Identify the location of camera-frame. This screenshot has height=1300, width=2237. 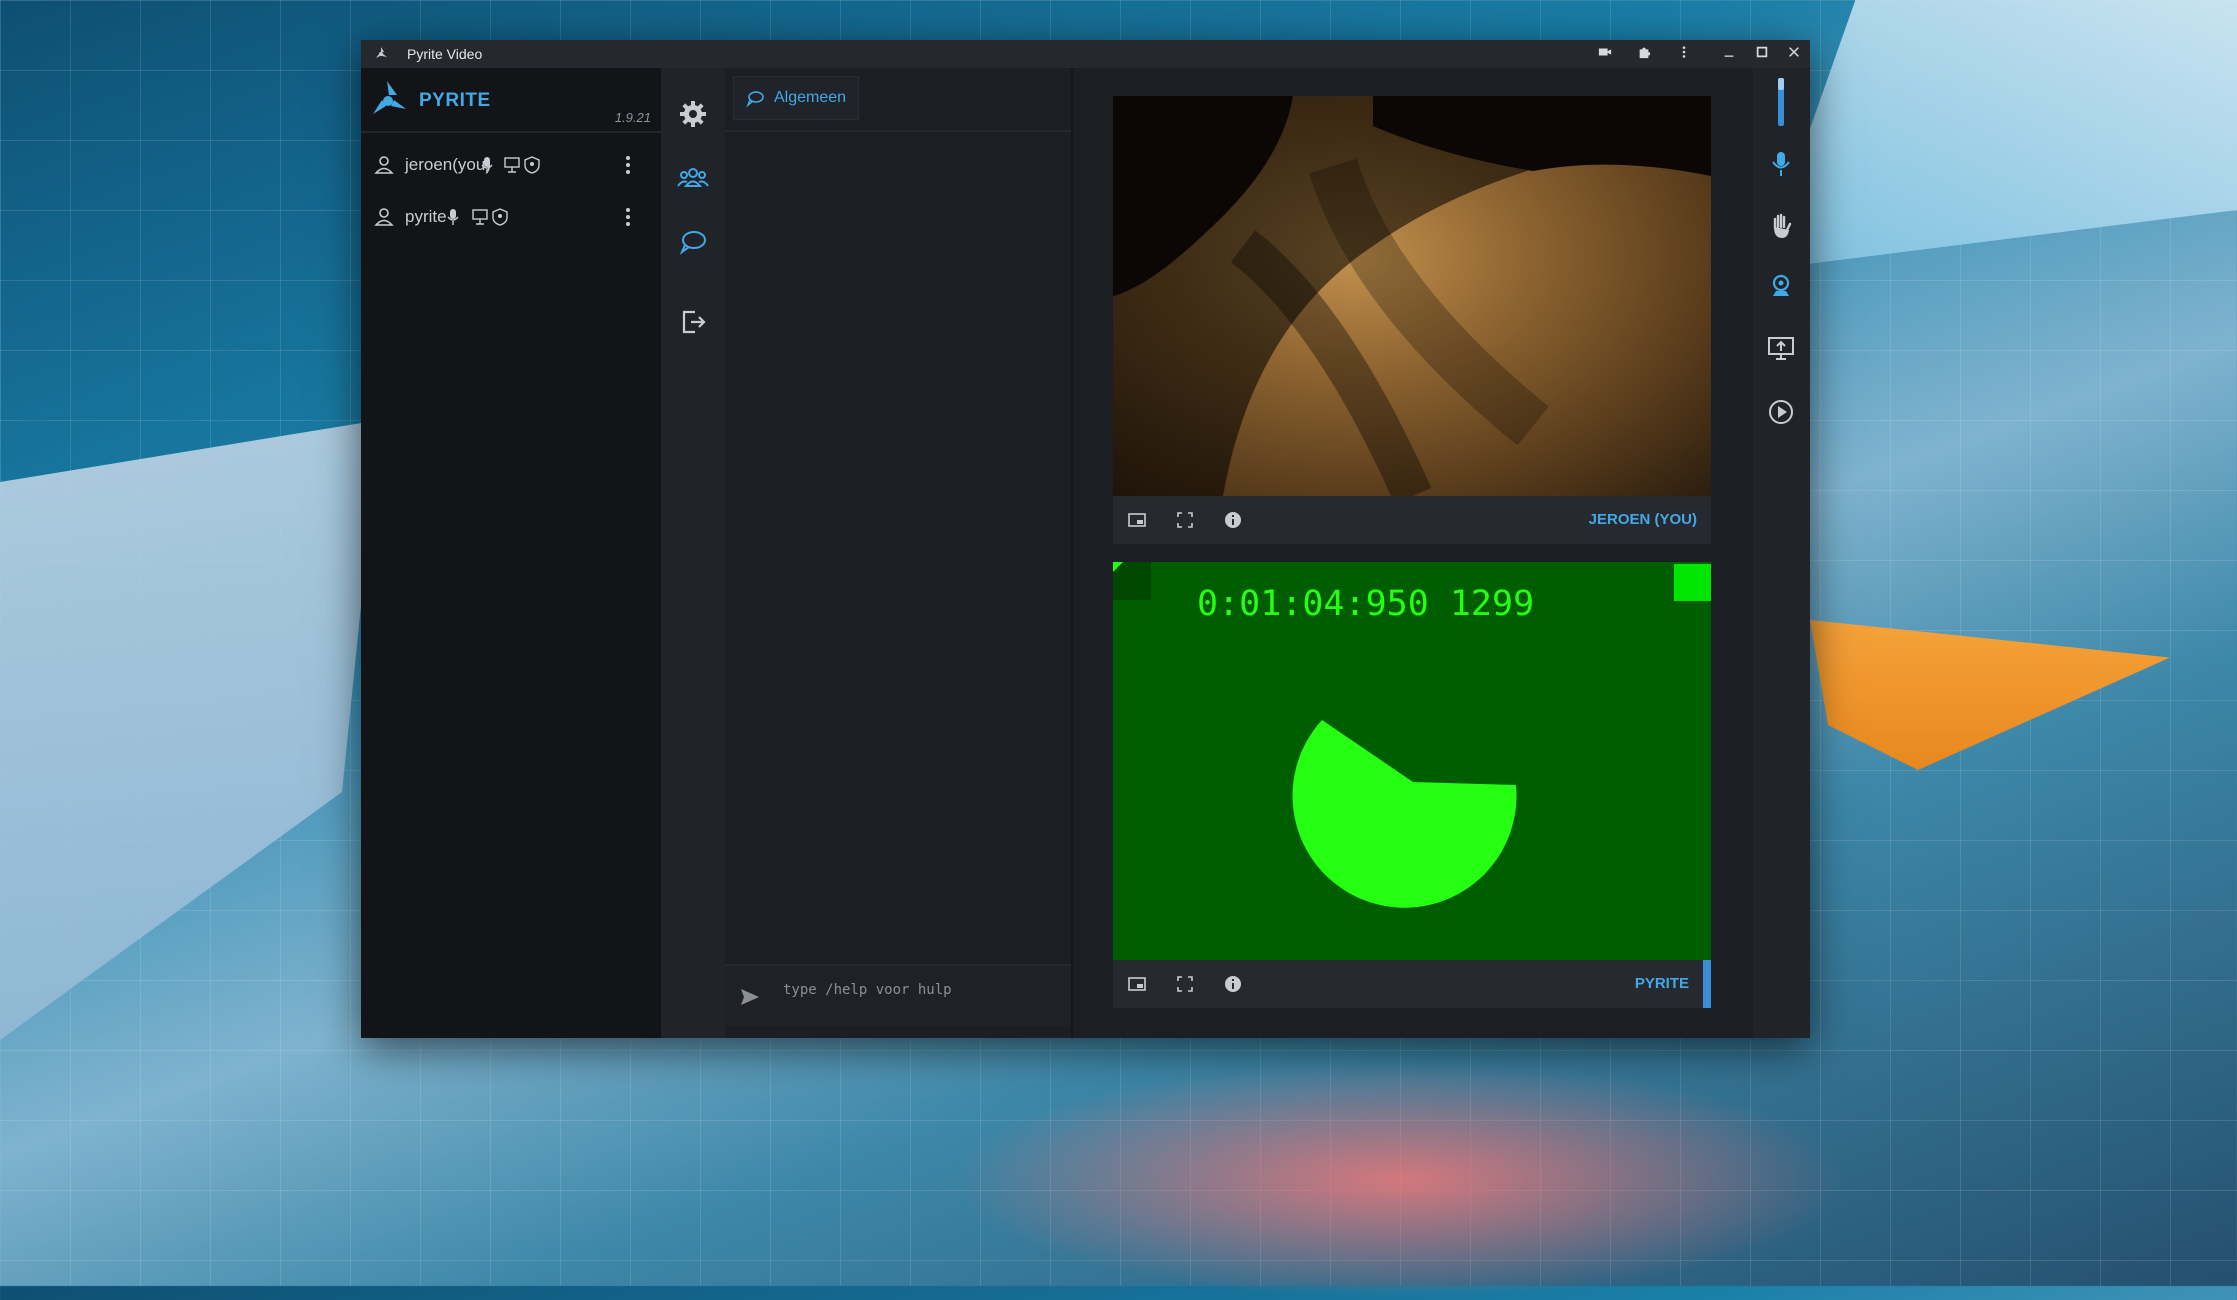
(1412, 296).